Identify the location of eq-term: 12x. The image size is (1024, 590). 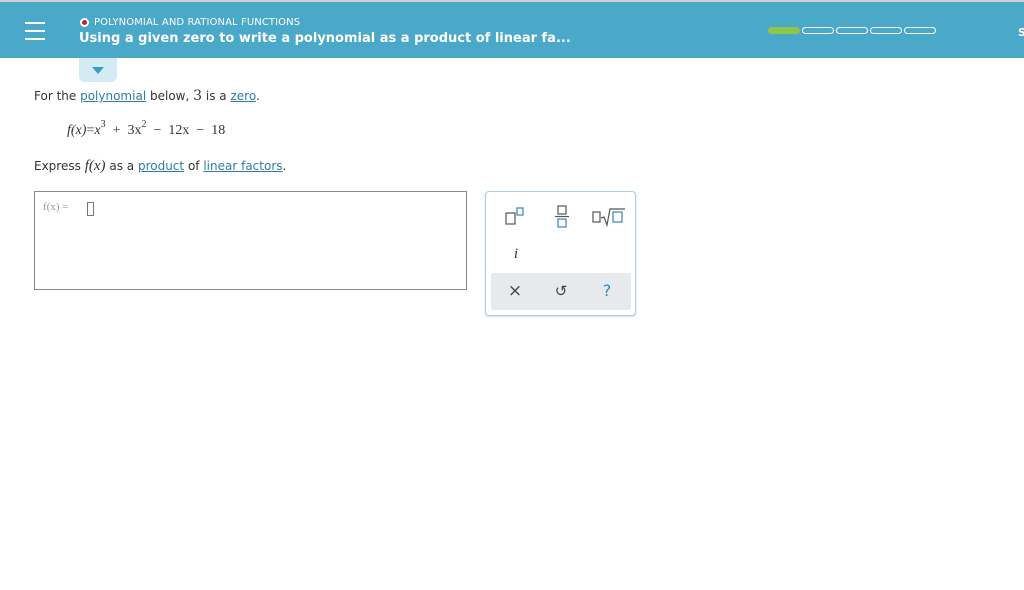
(179, 130).